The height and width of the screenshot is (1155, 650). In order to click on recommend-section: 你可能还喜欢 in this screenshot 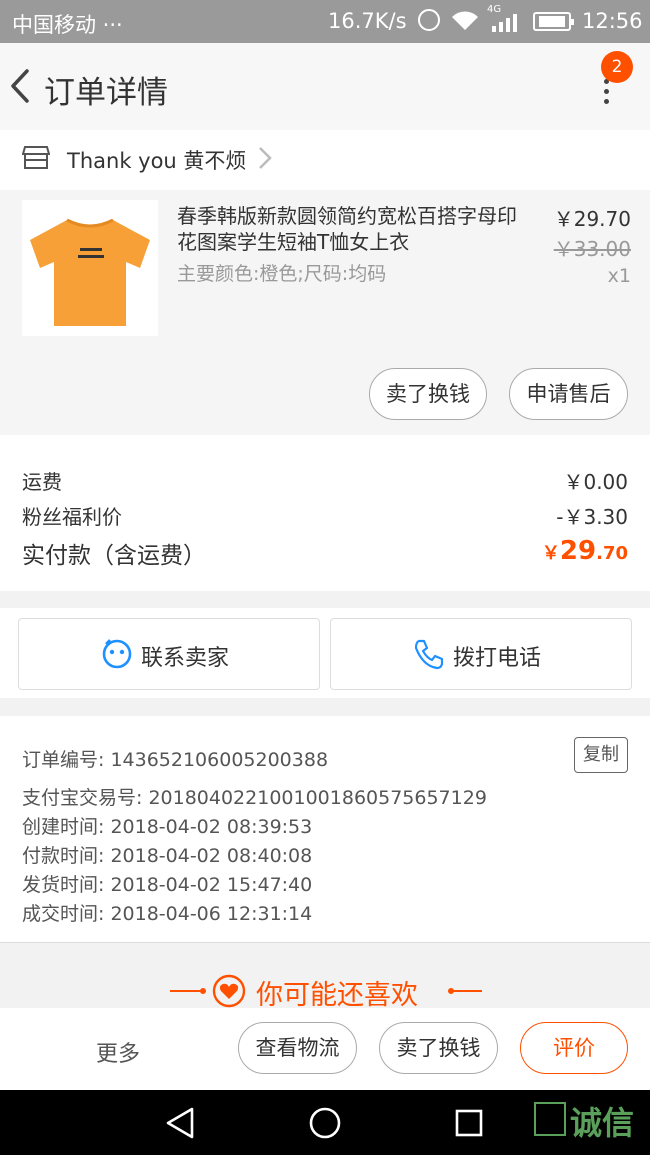, I will do `click(325, 976)`.